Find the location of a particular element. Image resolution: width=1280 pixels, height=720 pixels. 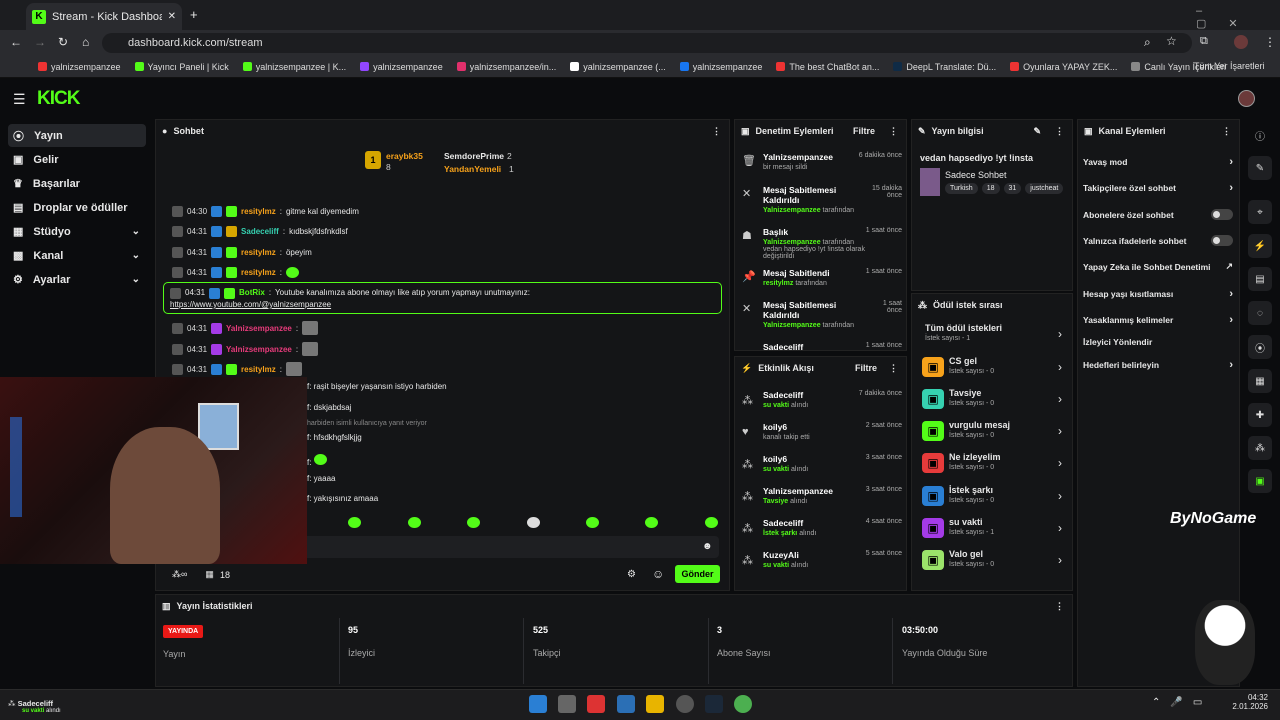

reward-icon: ⁂ is located at coordinates (1260, 448).